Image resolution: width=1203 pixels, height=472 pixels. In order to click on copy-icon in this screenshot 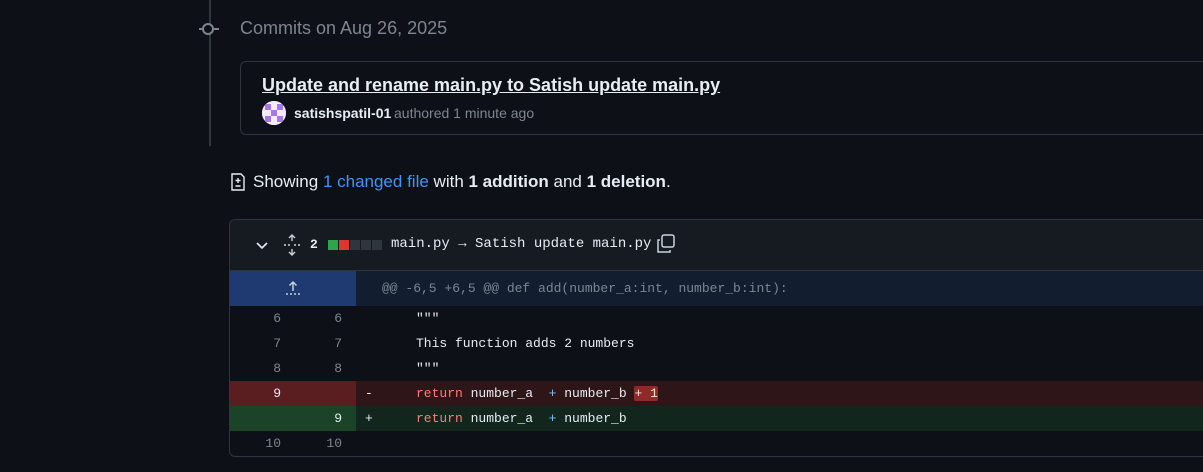, I will do `click(666, 244)`.